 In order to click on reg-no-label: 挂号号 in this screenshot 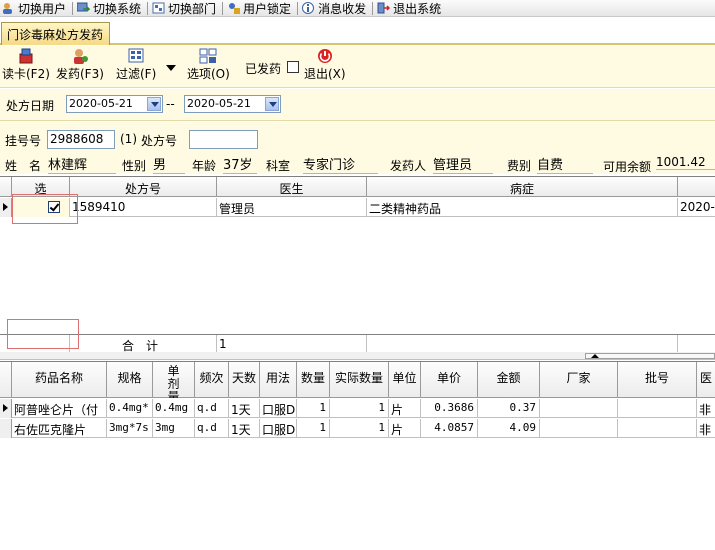, I will do `click(23, 141)`.